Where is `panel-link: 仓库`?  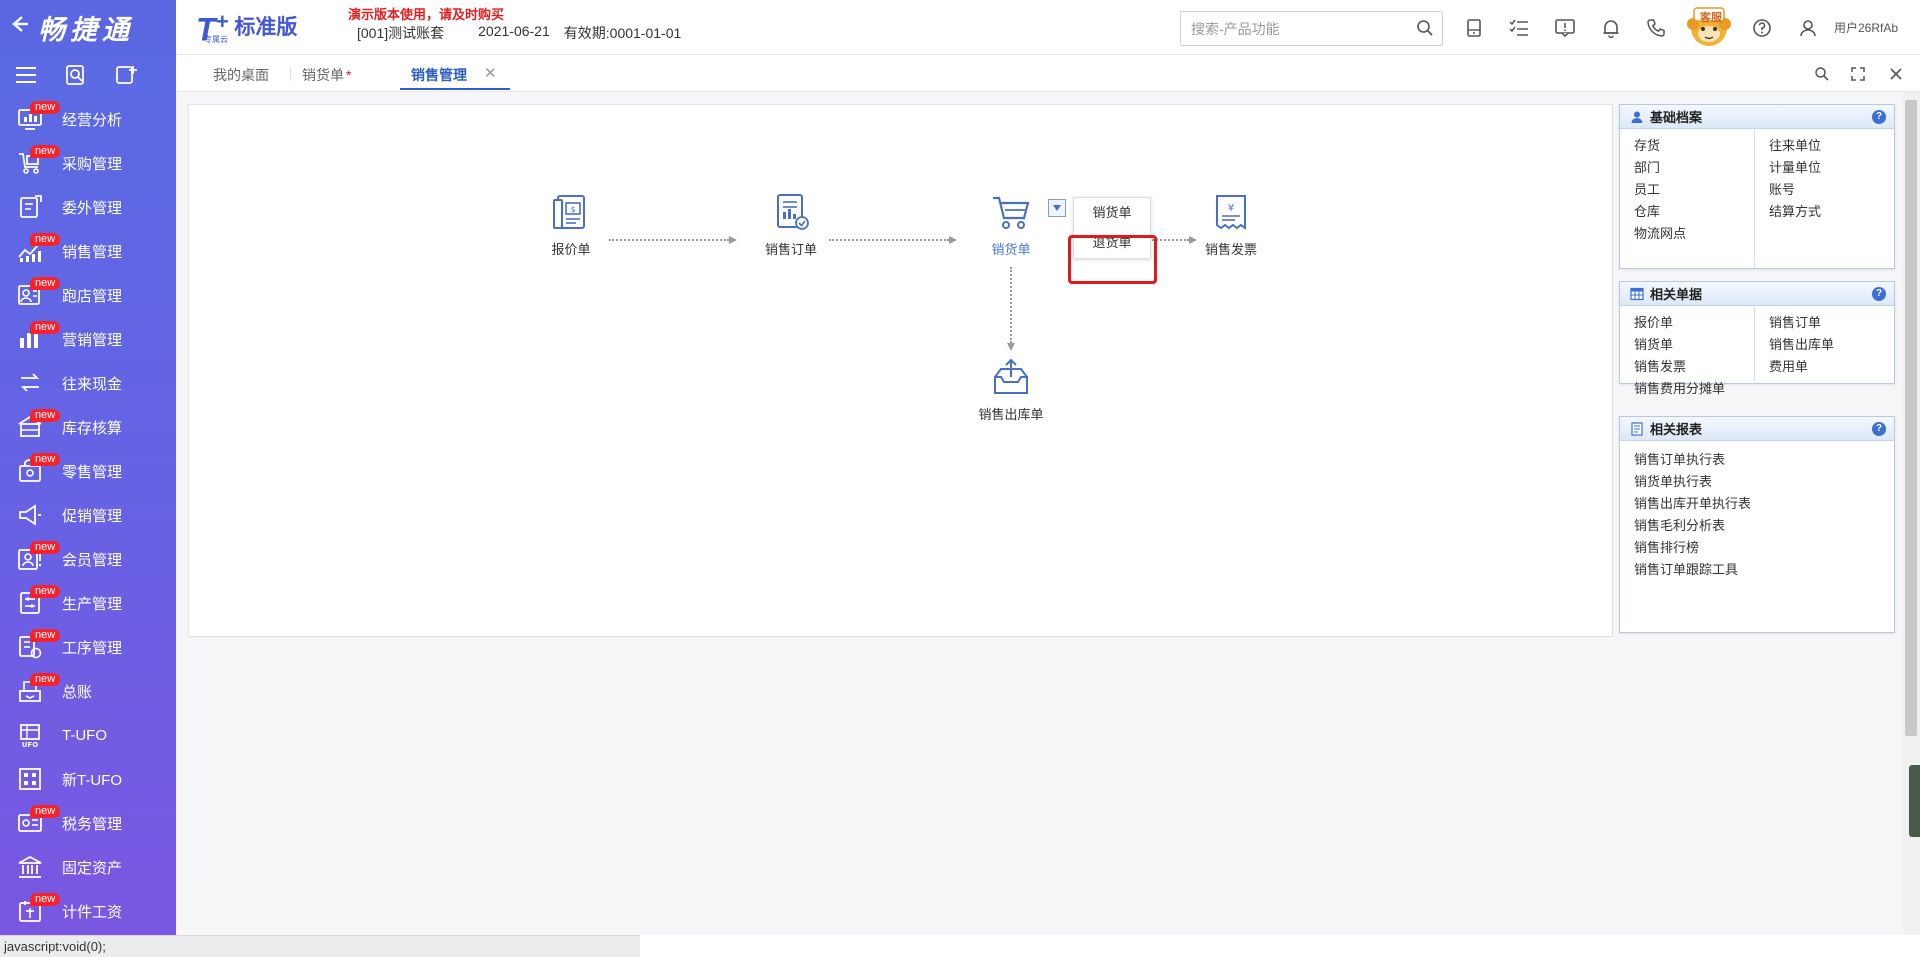
panel-link: 仓库 is located at coordinates (1687, 212).